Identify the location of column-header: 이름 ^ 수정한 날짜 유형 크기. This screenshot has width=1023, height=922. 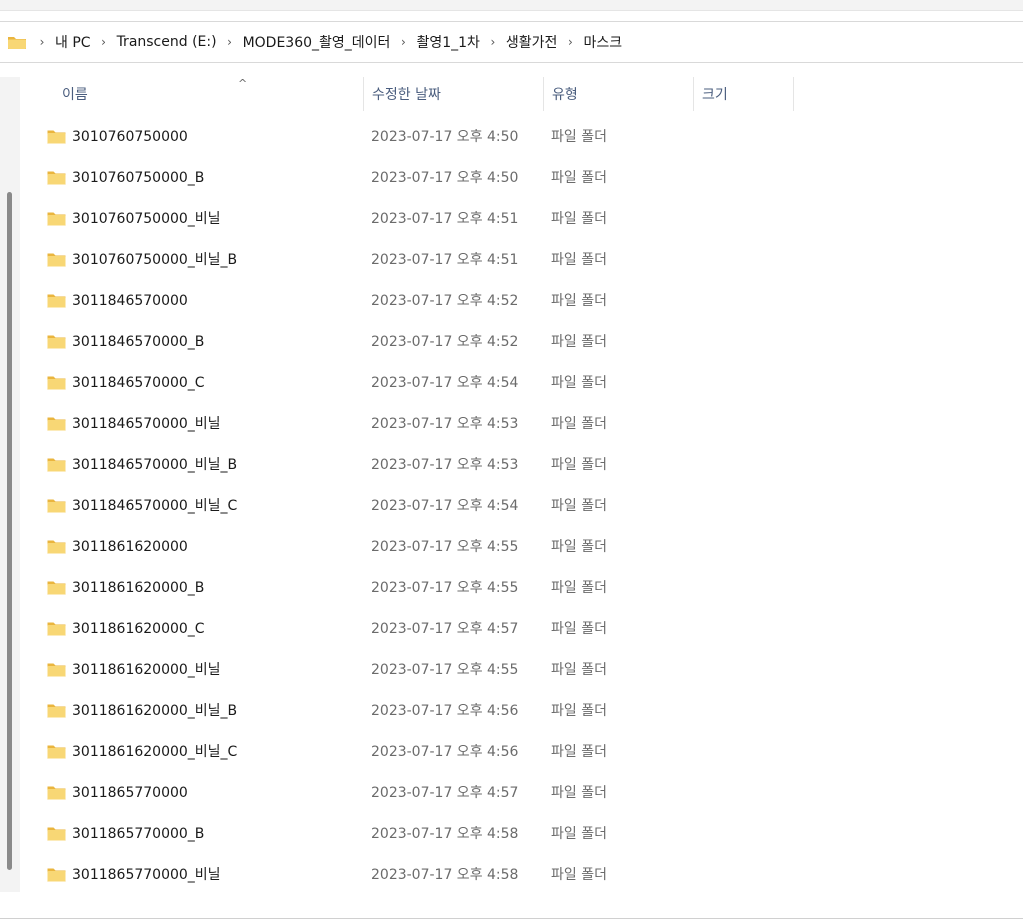
(521, 94).